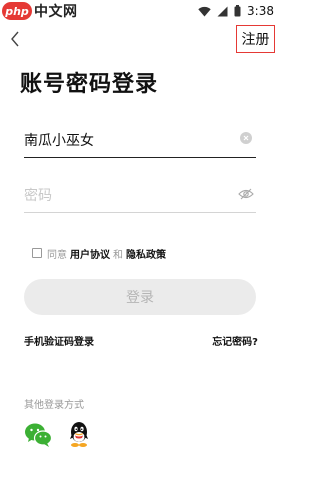  I want to click on username-input-value: 南瓜小巫女, so click(59, 141).